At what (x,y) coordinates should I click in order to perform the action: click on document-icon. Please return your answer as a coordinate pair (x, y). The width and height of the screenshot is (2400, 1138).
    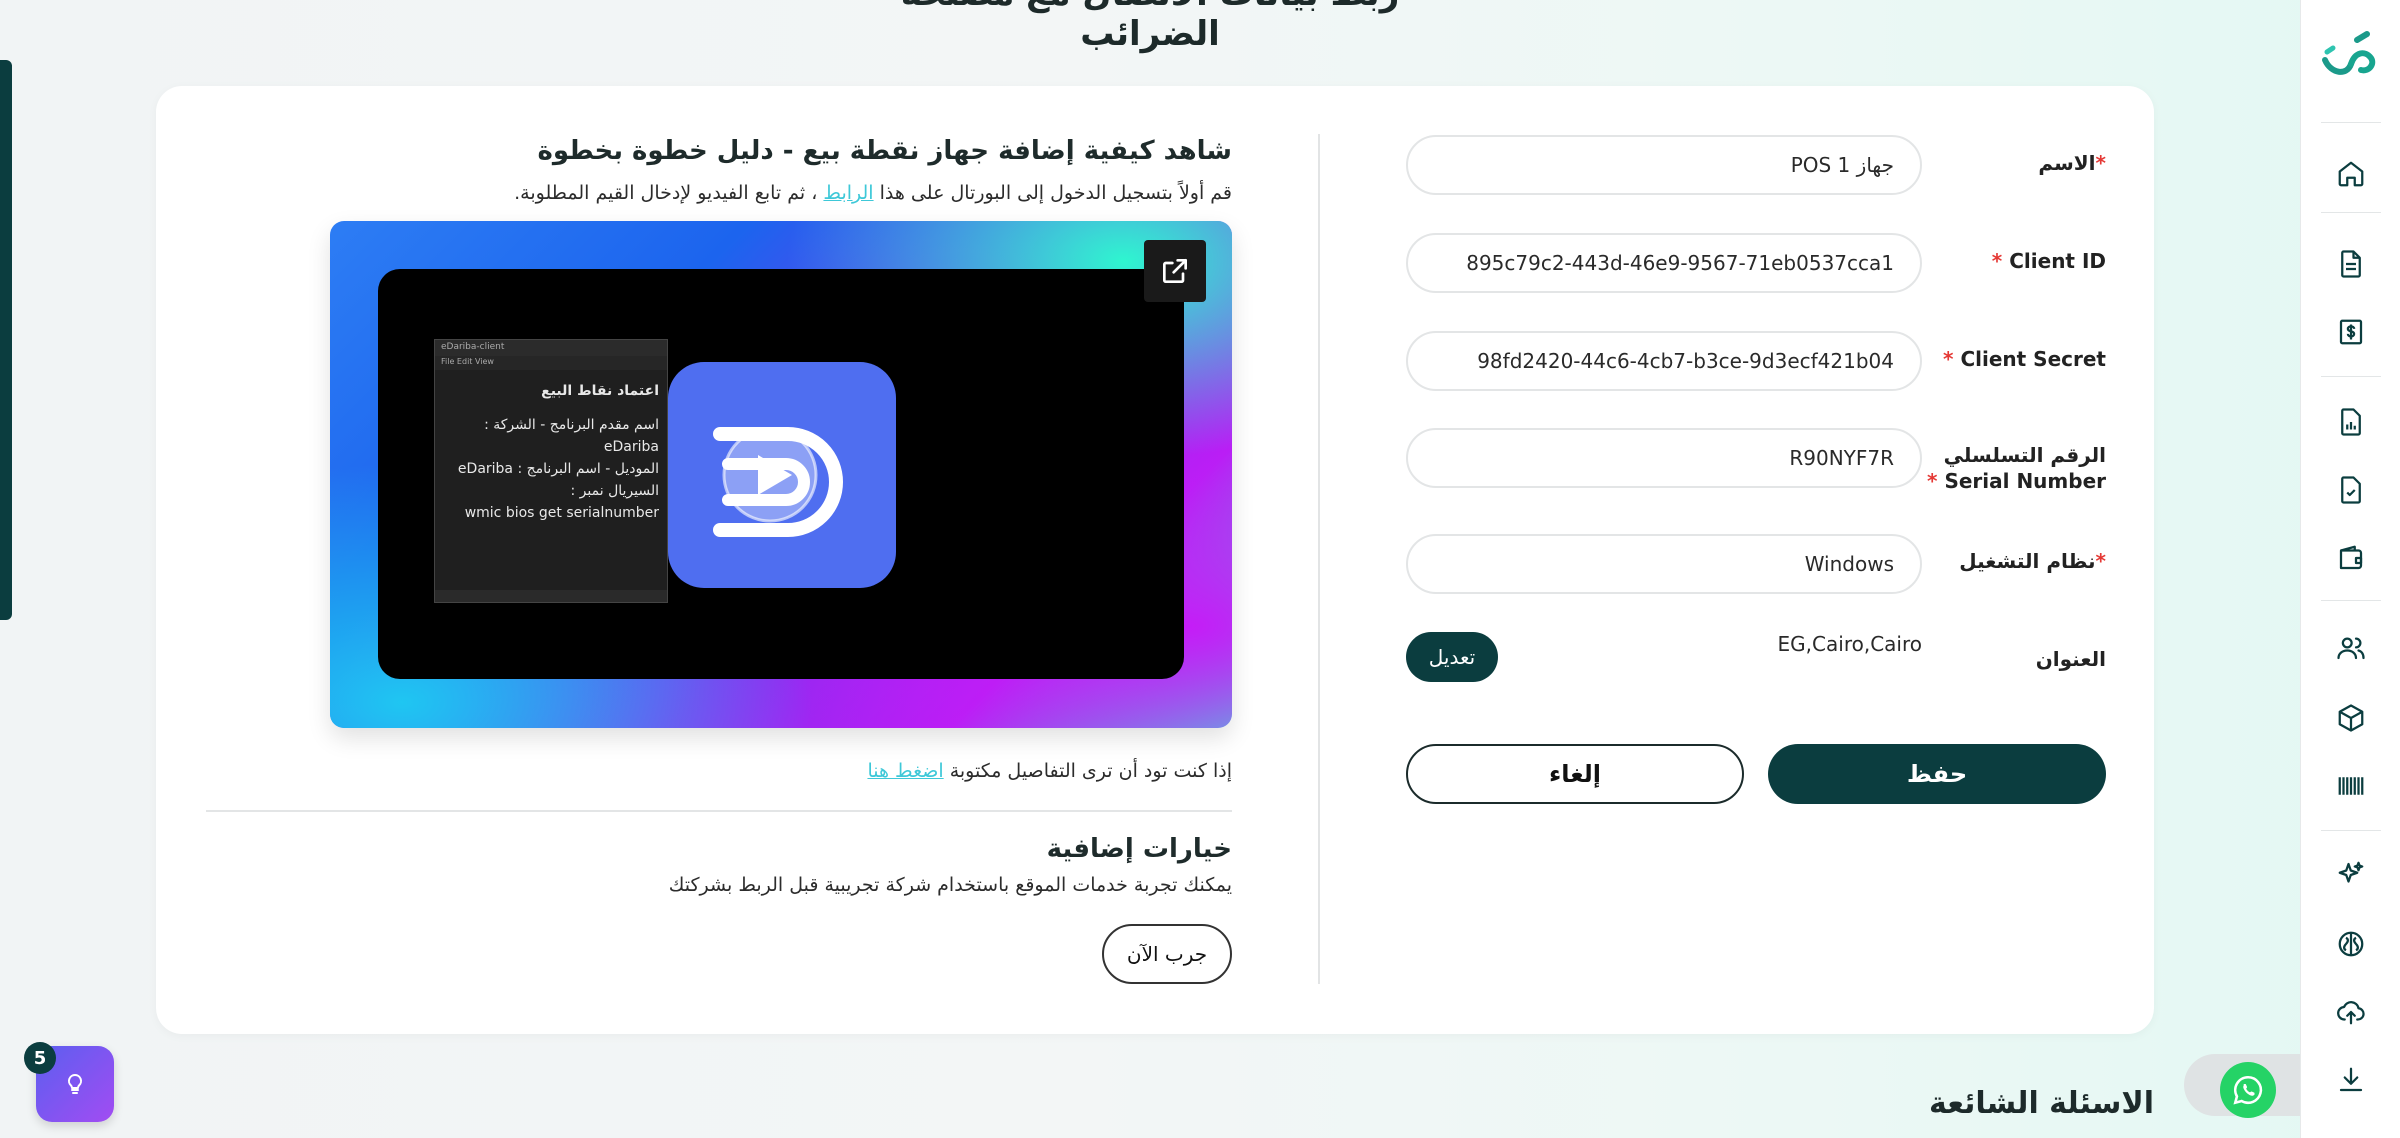
    Looking at the image, I should click on (2351, 264).